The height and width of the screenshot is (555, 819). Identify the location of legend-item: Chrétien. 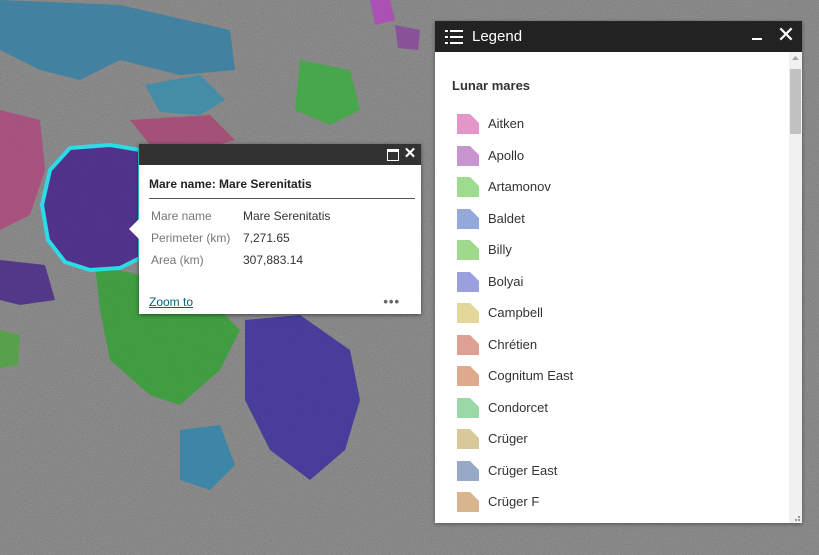
(514, 349).